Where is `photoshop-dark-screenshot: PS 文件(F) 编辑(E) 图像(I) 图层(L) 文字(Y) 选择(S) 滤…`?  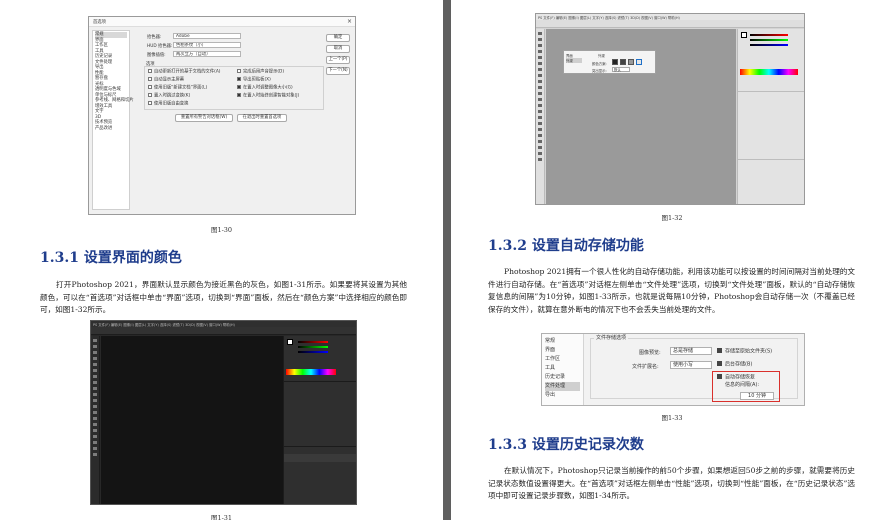 photoshop-dark-screenshot: PS 文件(F) 编辑(E) 图像(I) 图层(L) 文字(Y) 选择(S) 滤… is located at coordinates (223, 412).